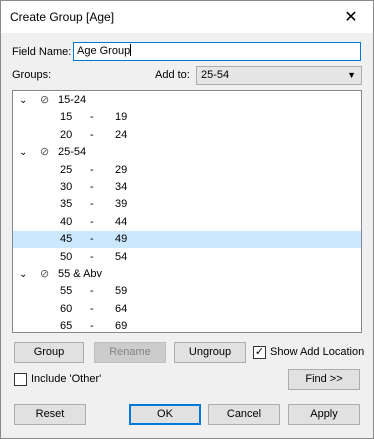 This screenshot has height=439, width=374. What do you see at coordinates (351, 17) in the screenshot?
I see `close-icon: ✕` at bounding box center [351, 17].